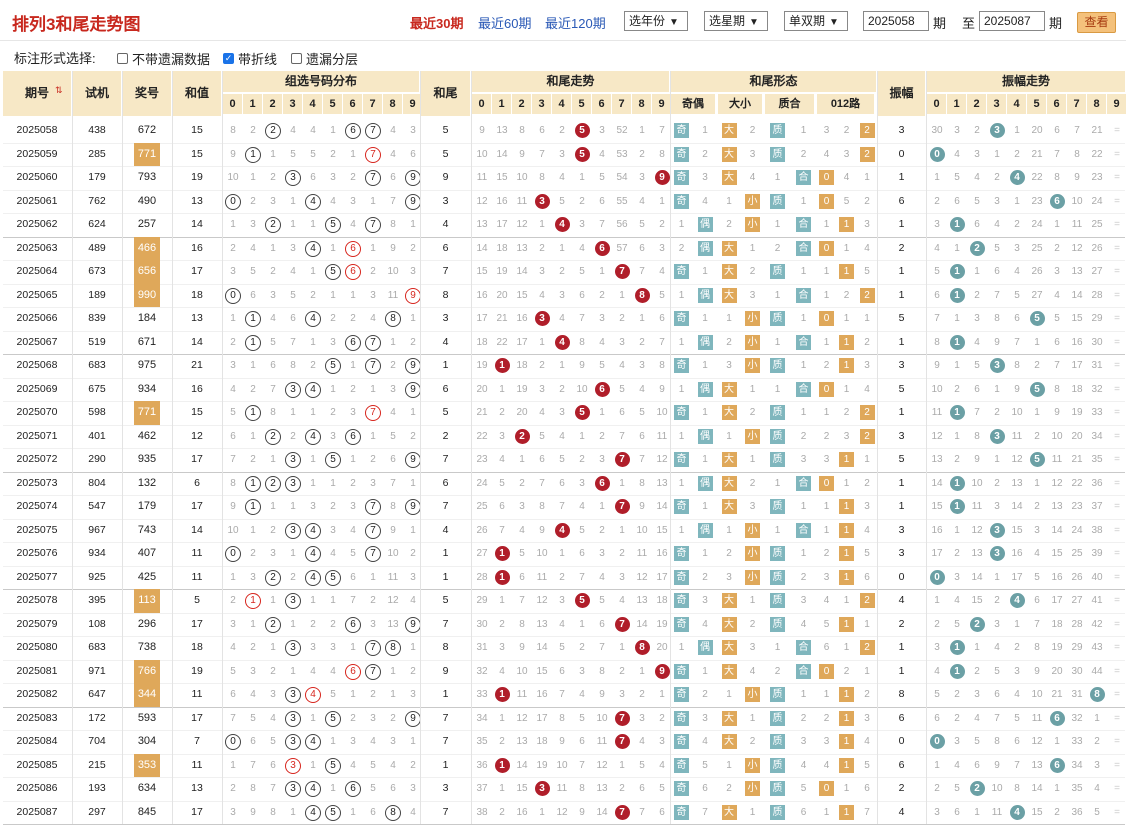 The image size is (1126, 825). Describe the element at coordinates (293, 507) in the screenshot. I see `dist-cell: 1` at that location.